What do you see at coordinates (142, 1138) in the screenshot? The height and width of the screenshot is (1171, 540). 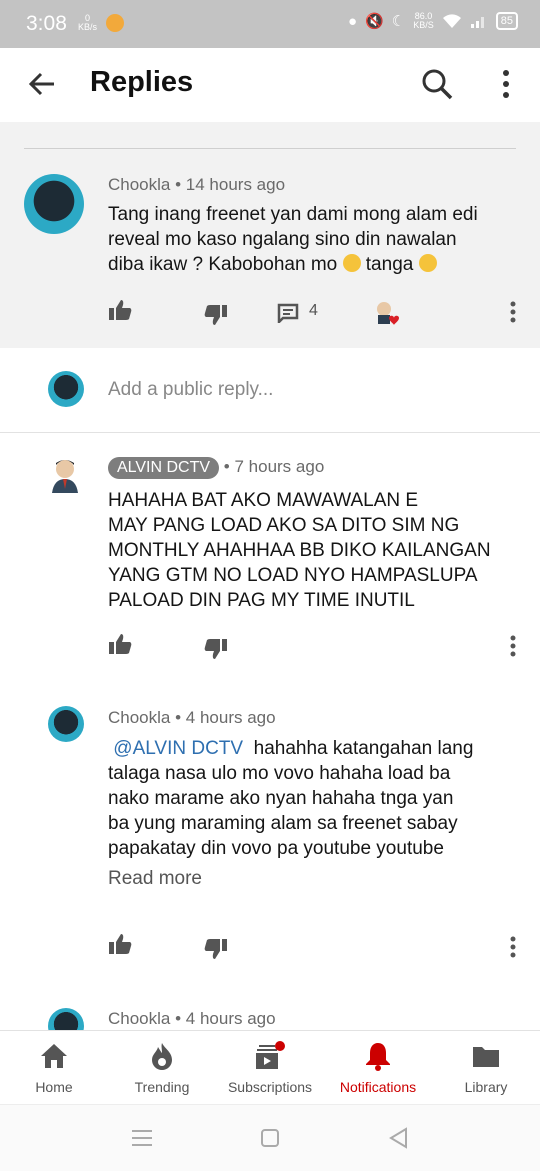 I see `recent-apps-icon` at bounding box center [142, 1138].